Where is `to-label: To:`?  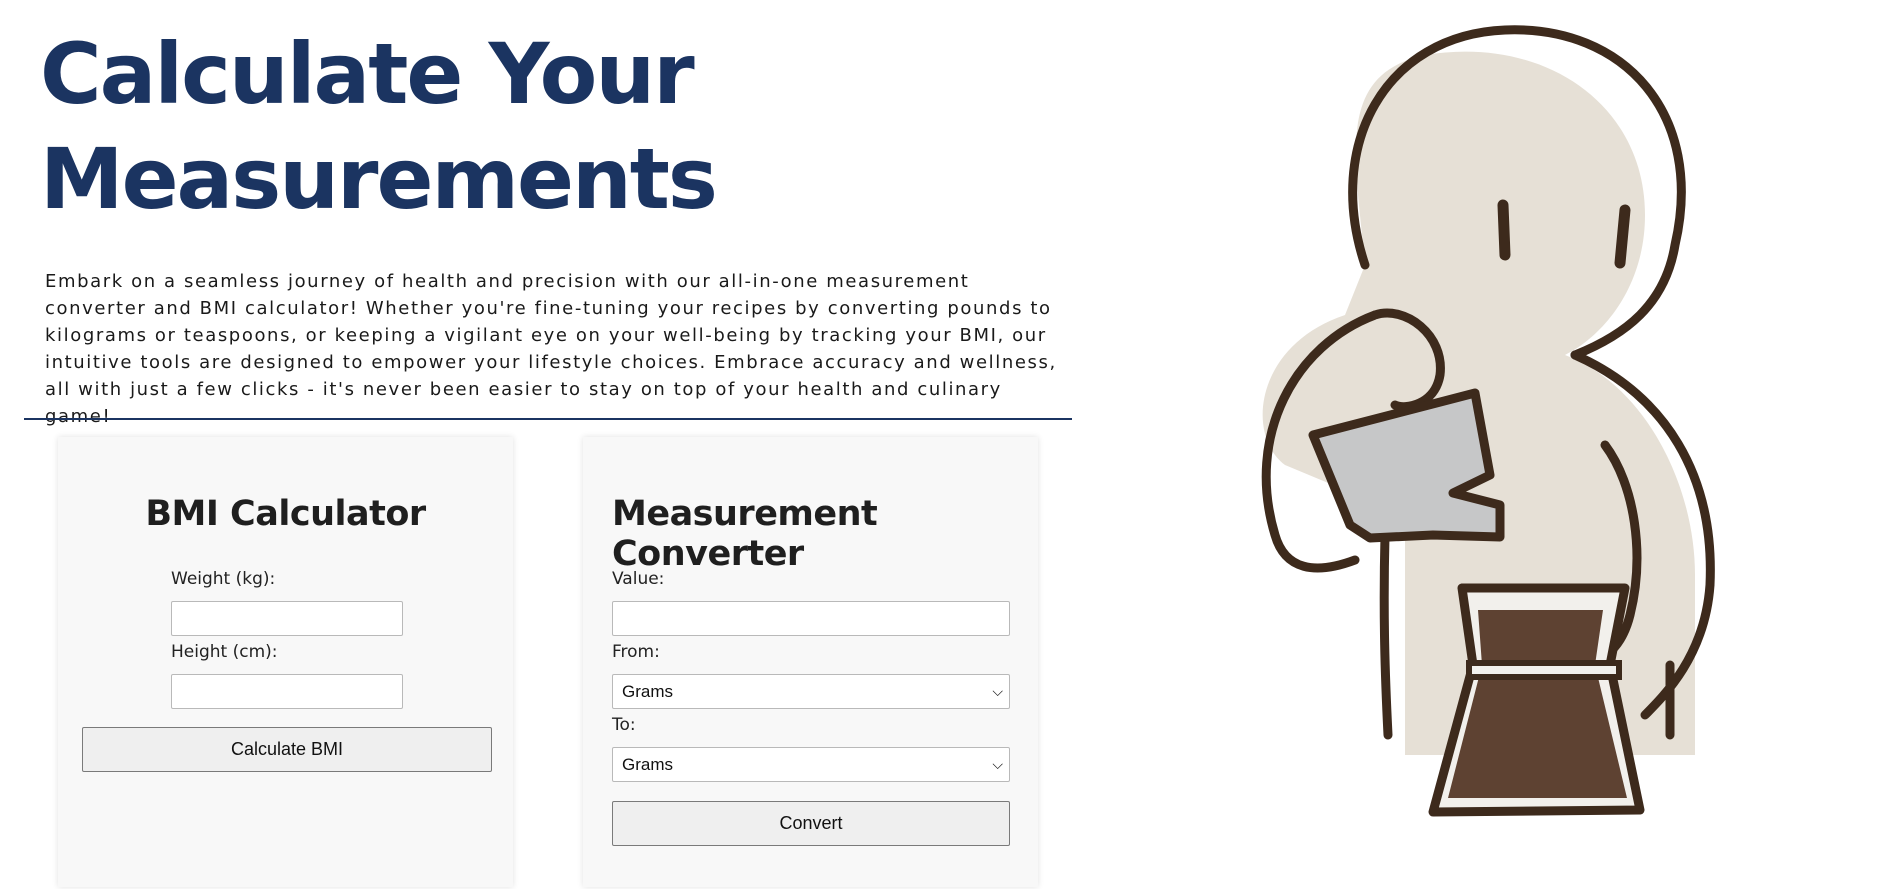 to-label: To: is located at coordinates (624, 725).